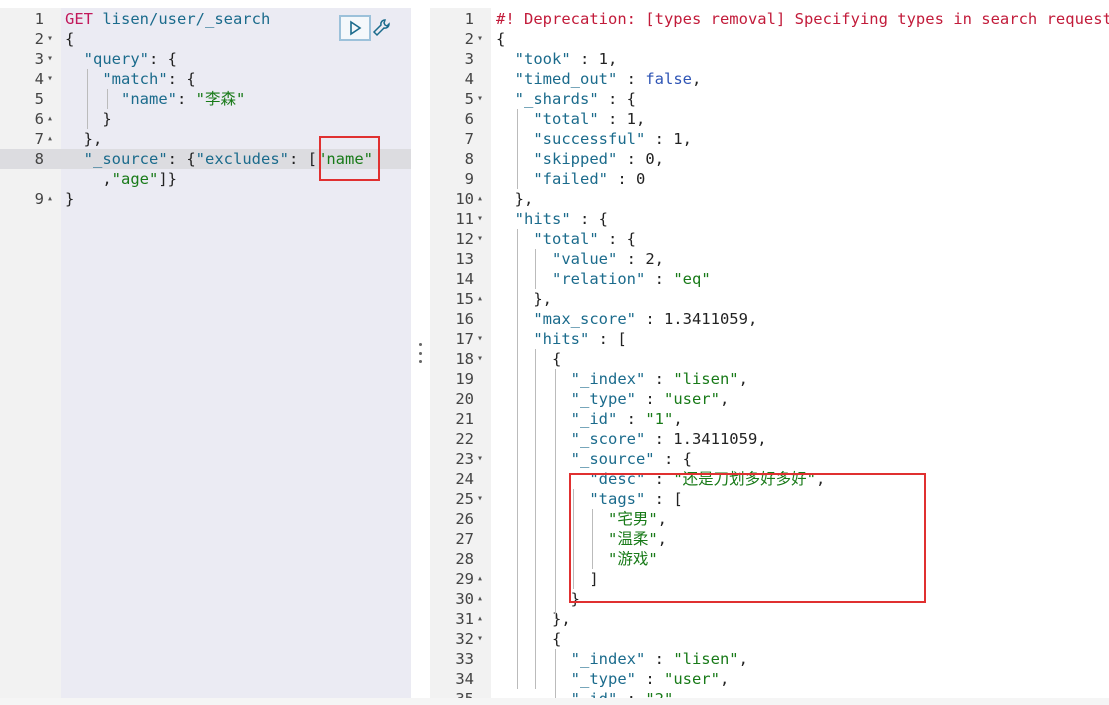  What do you see at coordinates (554, 701) in the screenshot?
I see `bottom-scroll-area` at bounding box center [554, 701].